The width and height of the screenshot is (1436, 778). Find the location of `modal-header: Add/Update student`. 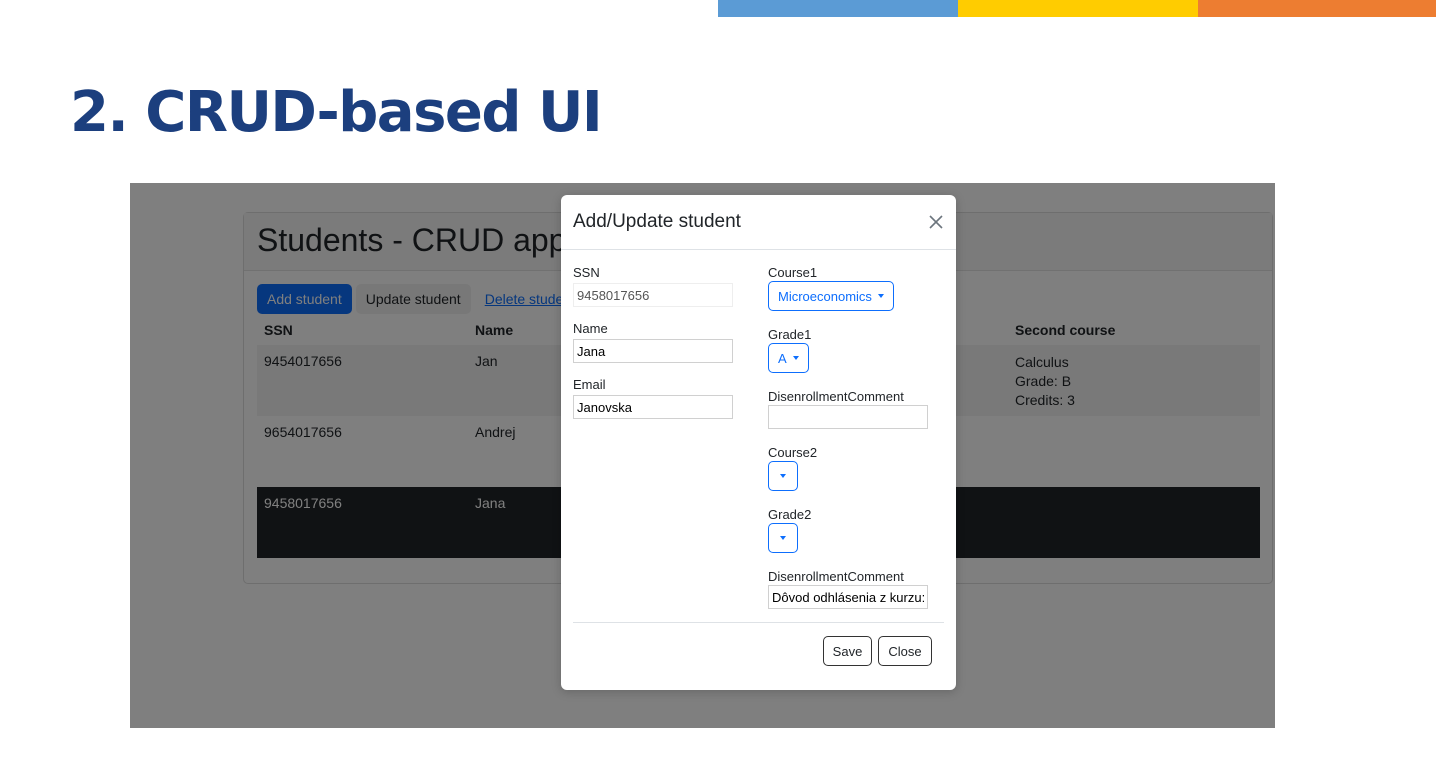

modal-header: Add/Update student is located at coordinates (758, 222).